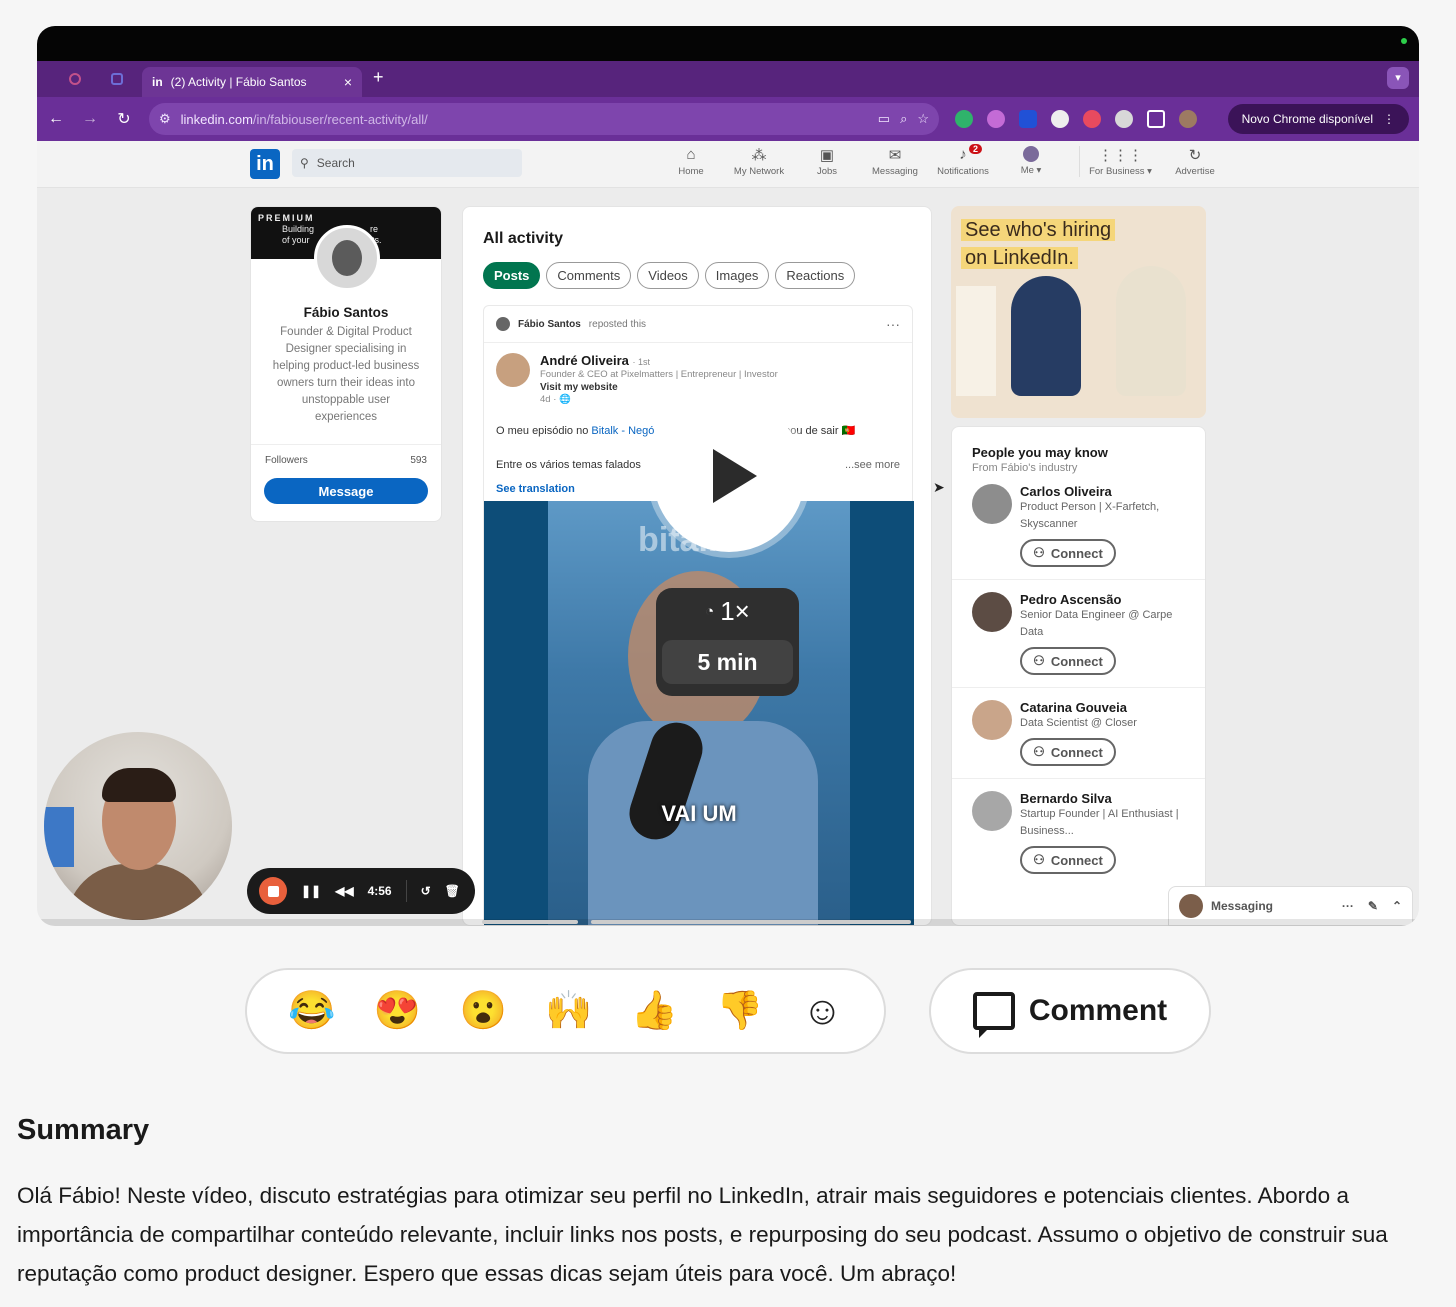  Describe the element at coordinates (311, 1011) in the screenshot. I see `reaction-joy: 😂` at that location.